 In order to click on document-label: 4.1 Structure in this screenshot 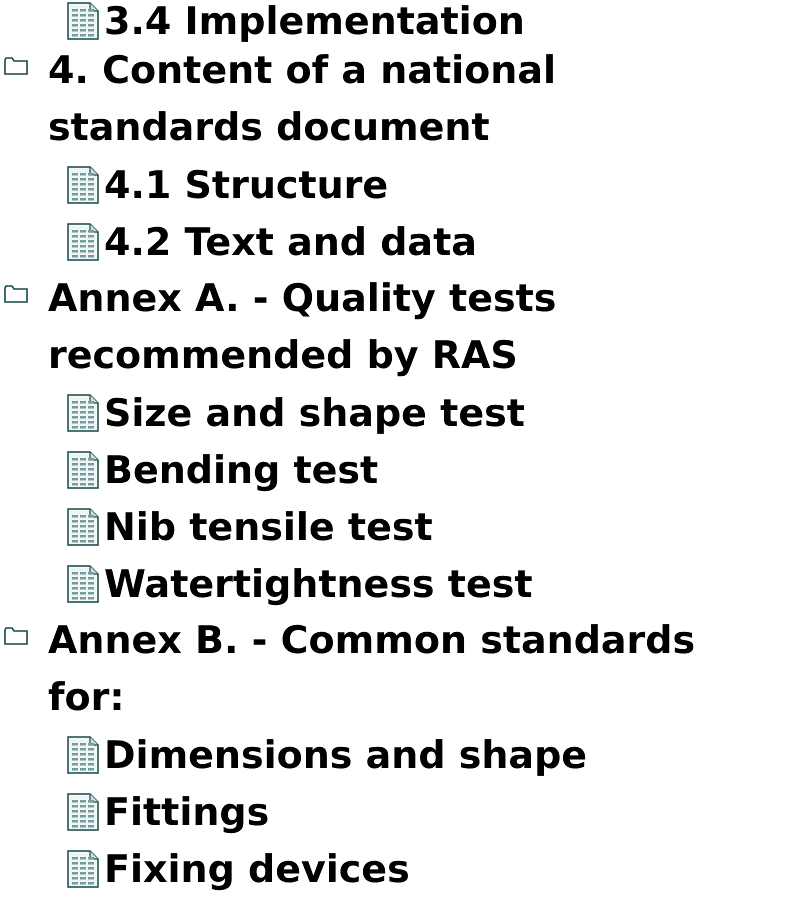, I will do `click(246, 185)`.